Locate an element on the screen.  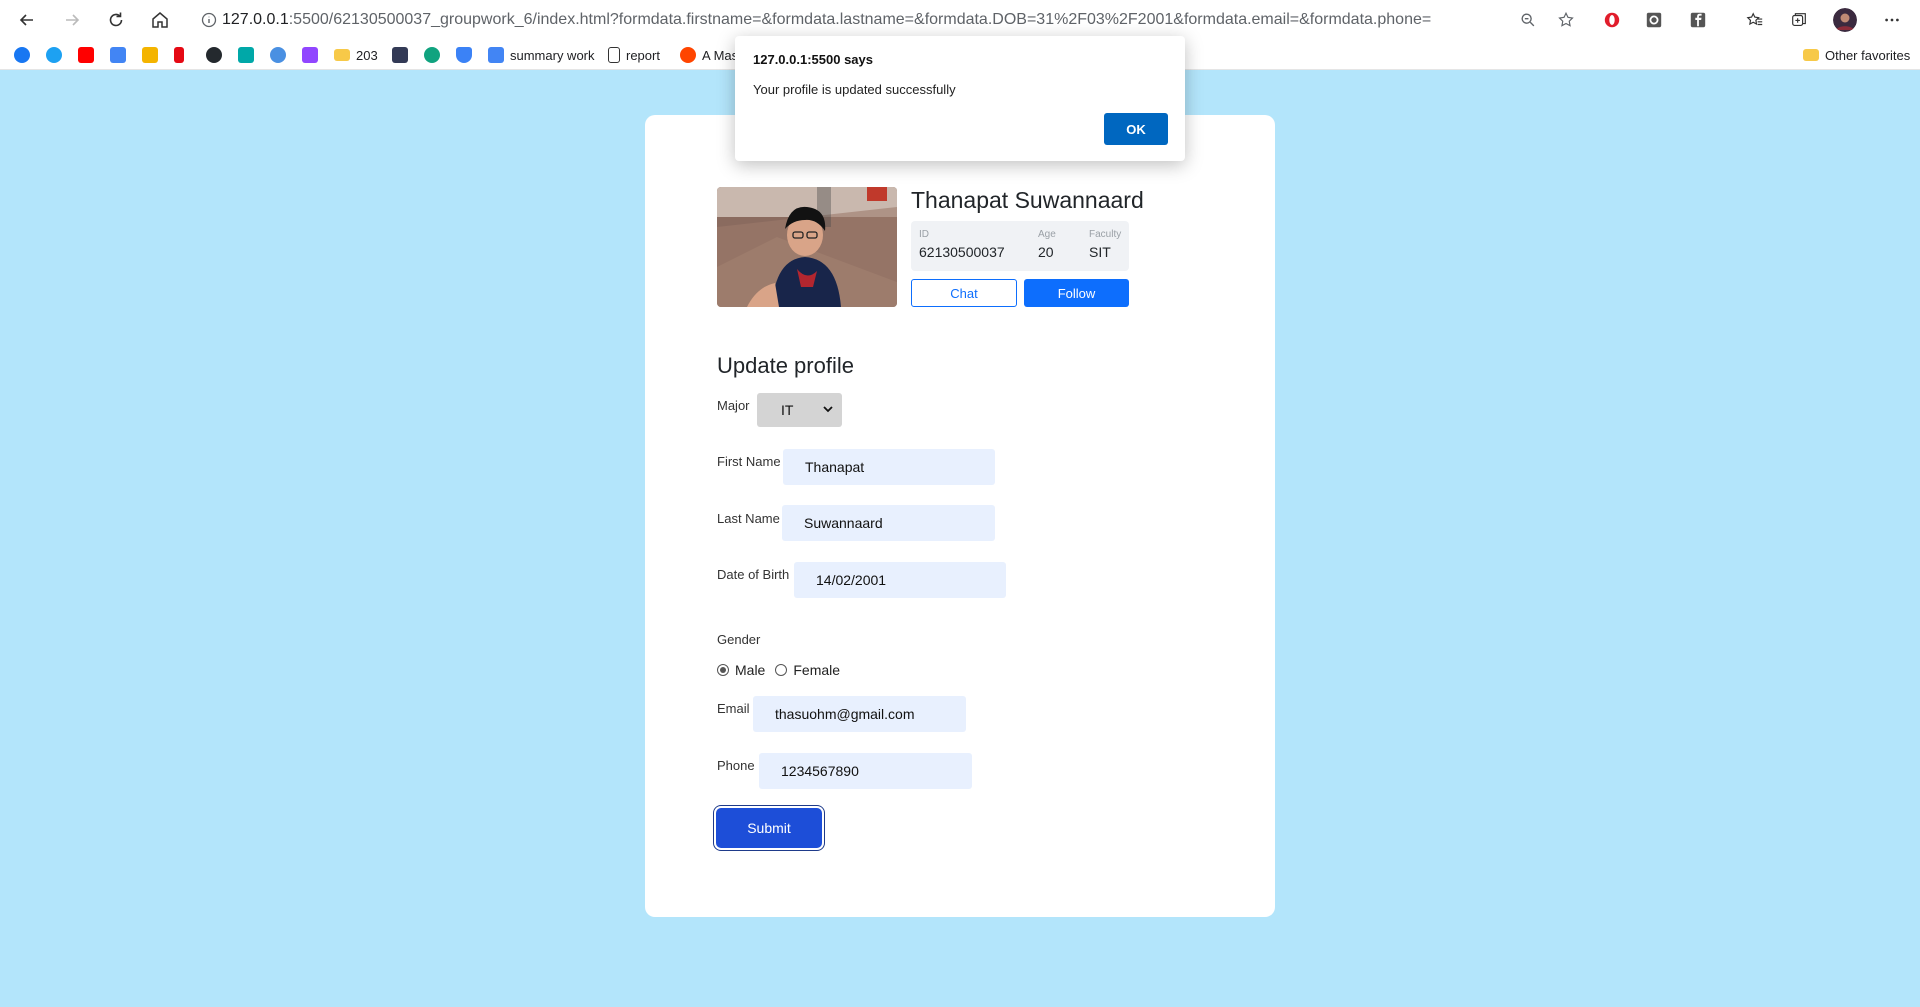
follow-button: Follow is located at coordinates (1076, 293).